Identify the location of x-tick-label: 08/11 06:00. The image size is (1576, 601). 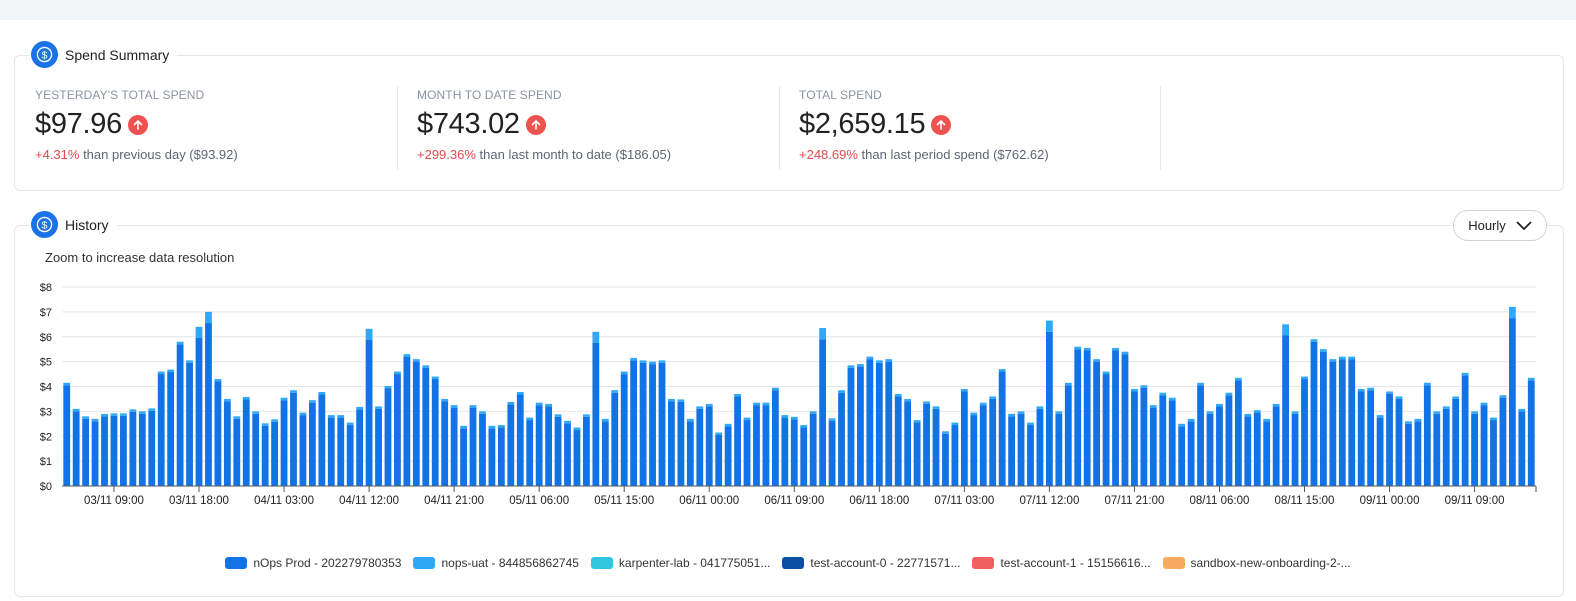
(1220, 501).